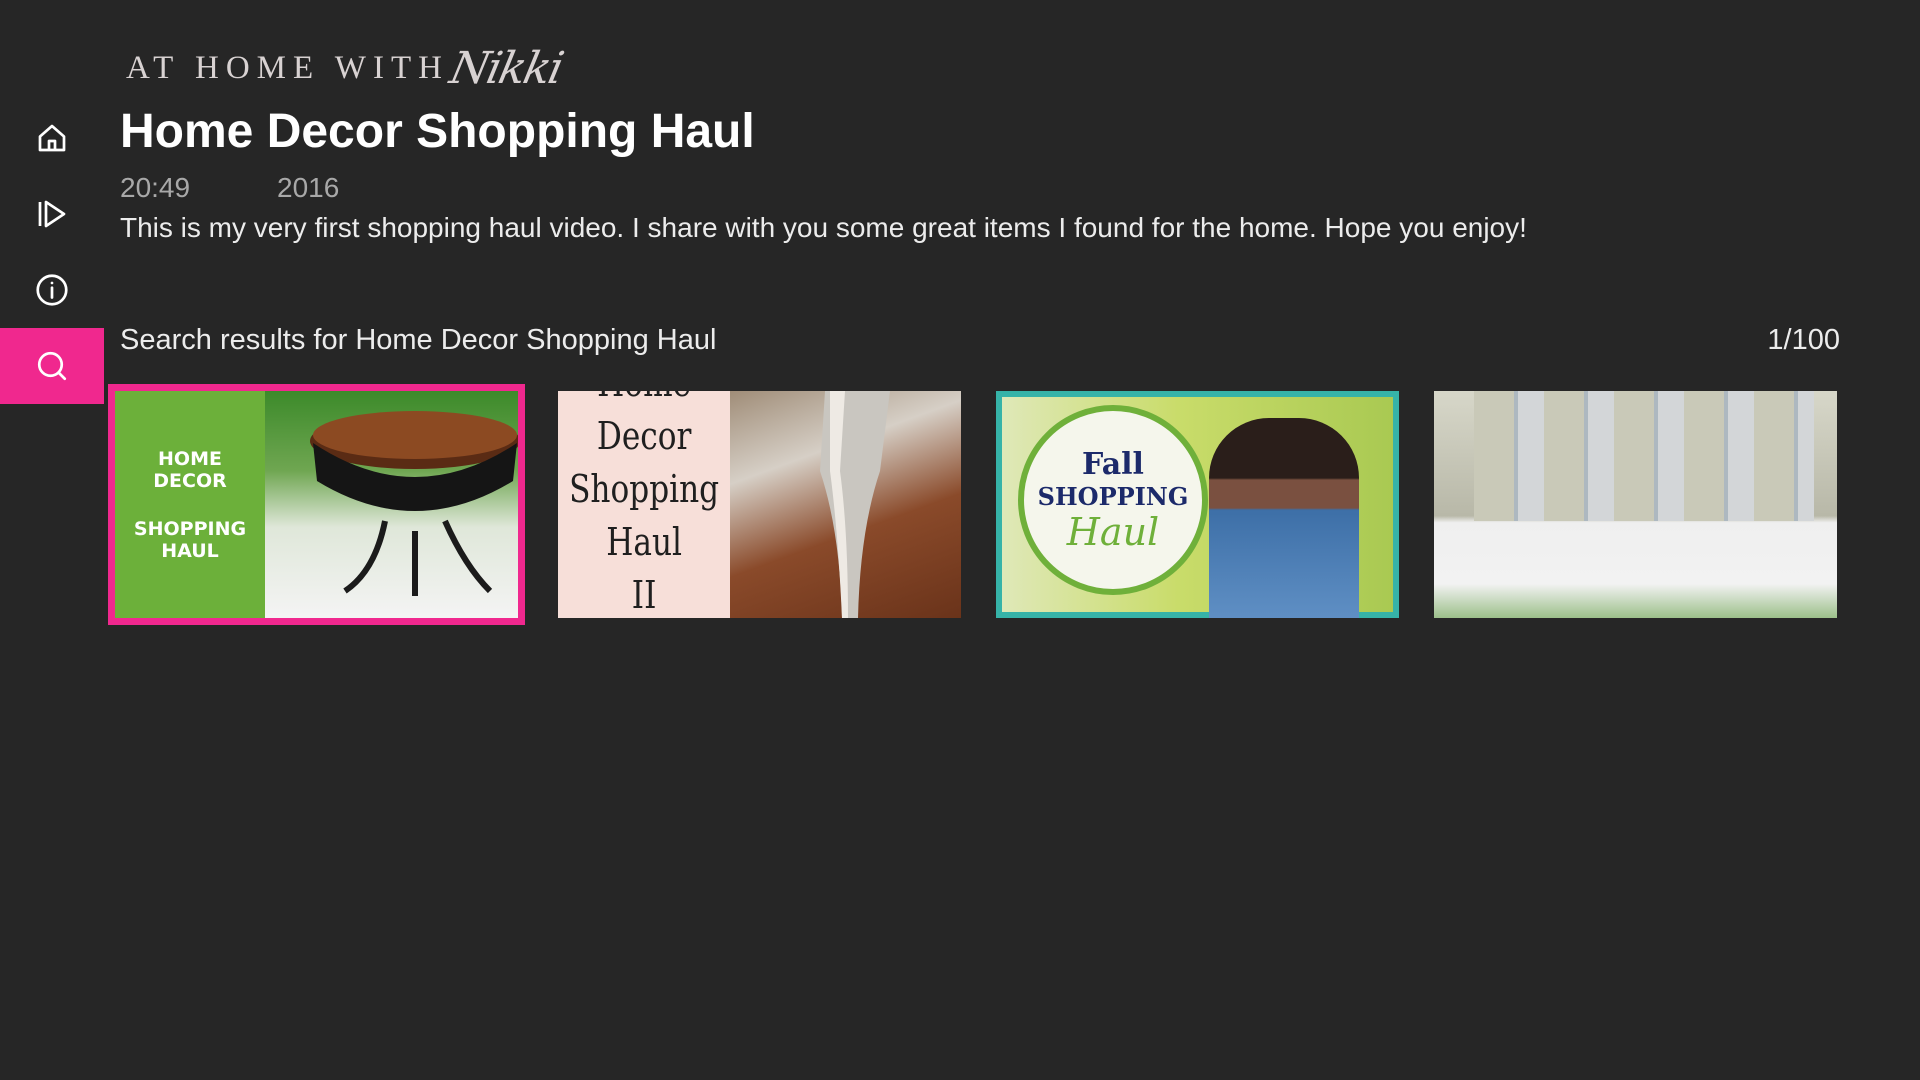 The width and height of the screenshot is (1920, 1080). Describe the element at coordinates (644, 400) in the screenshot. I see `thumbnail-text-line: Home` at that location.